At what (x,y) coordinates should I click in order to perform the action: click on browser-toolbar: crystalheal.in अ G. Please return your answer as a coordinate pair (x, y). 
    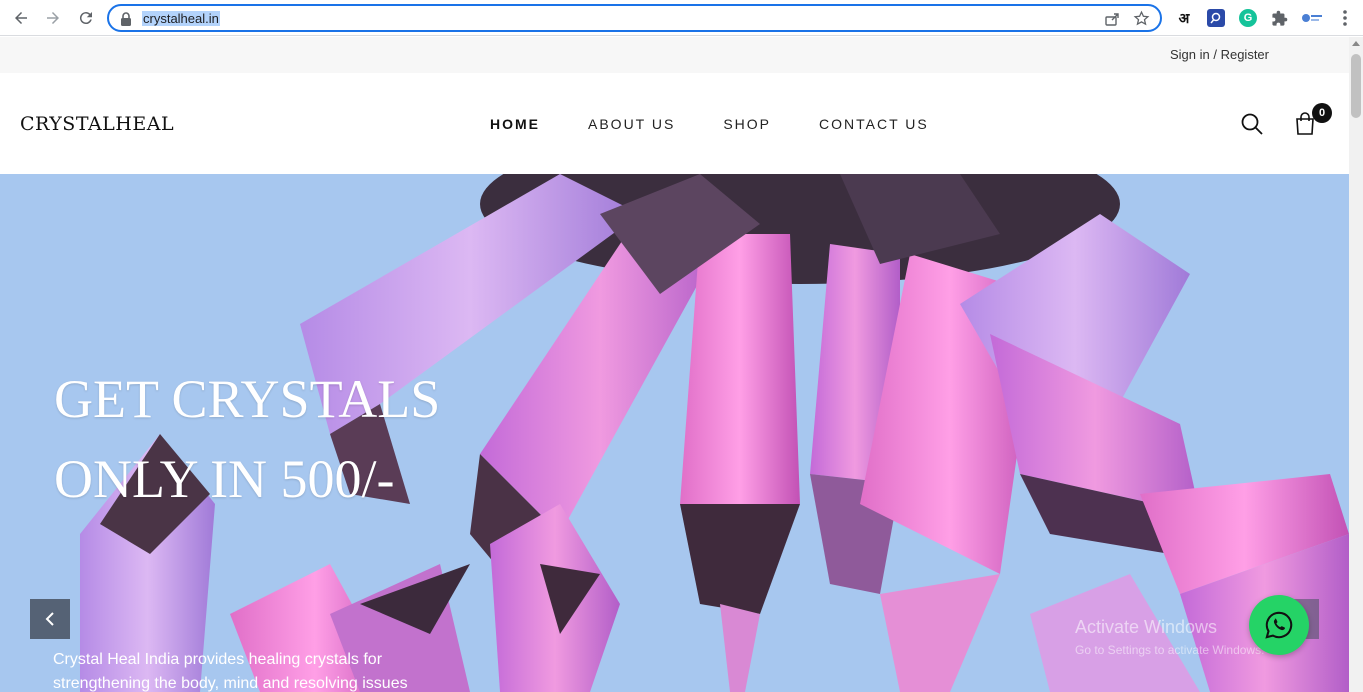
    Looking at the image, I should click on (681, 18).